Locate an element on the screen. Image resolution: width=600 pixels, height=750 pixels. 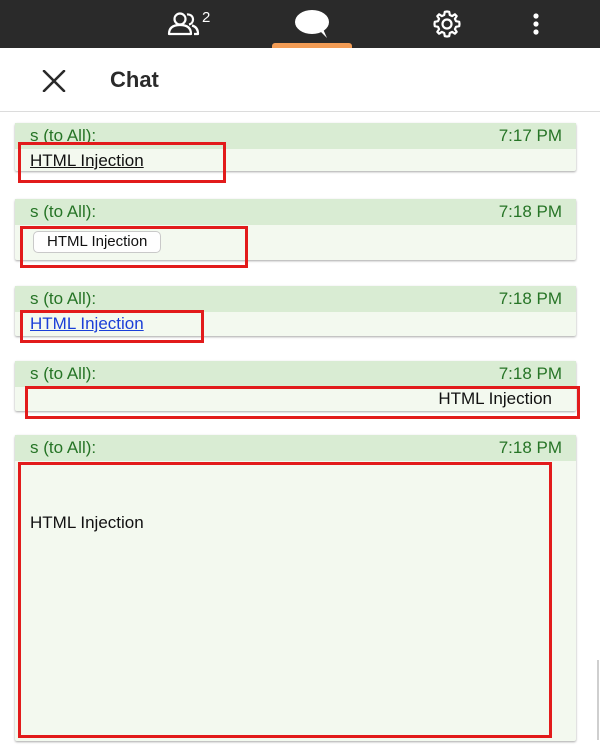
close-chat-button is located at coordinates (54, 81).